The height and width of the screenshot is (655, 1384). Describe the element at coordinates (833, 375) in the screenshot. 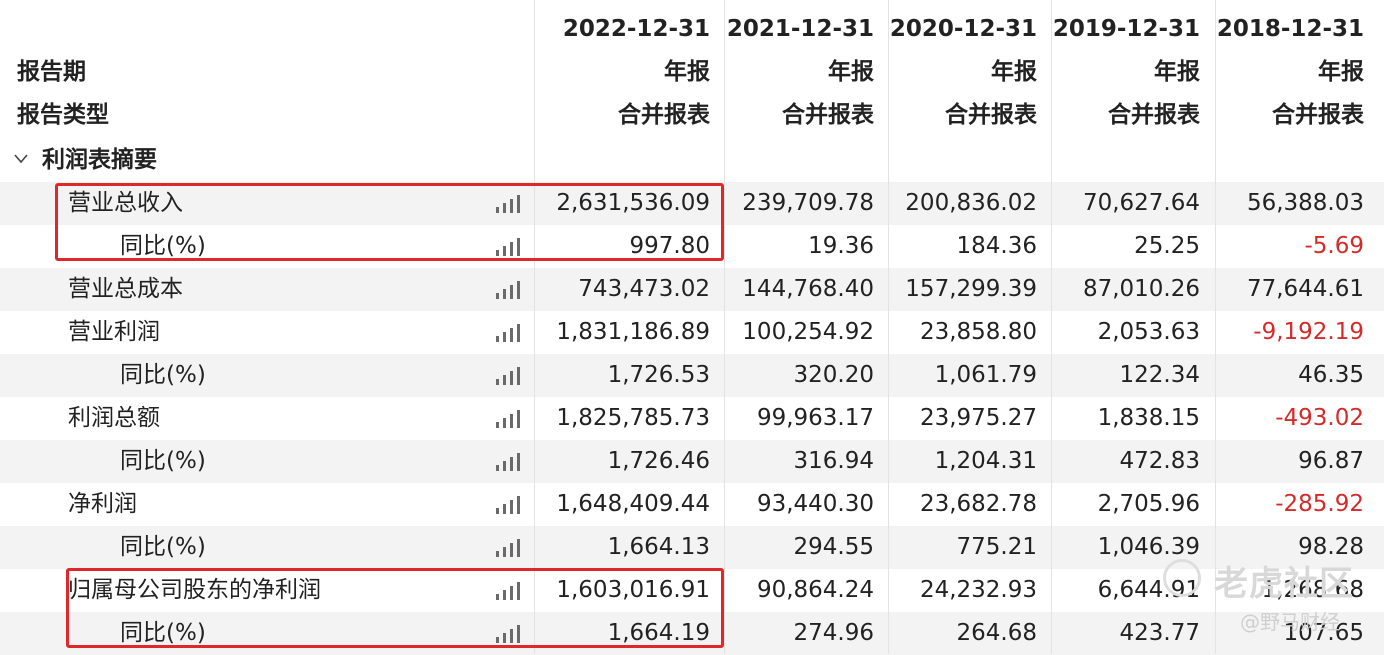

I see `value-cell: 320.20` at that location.